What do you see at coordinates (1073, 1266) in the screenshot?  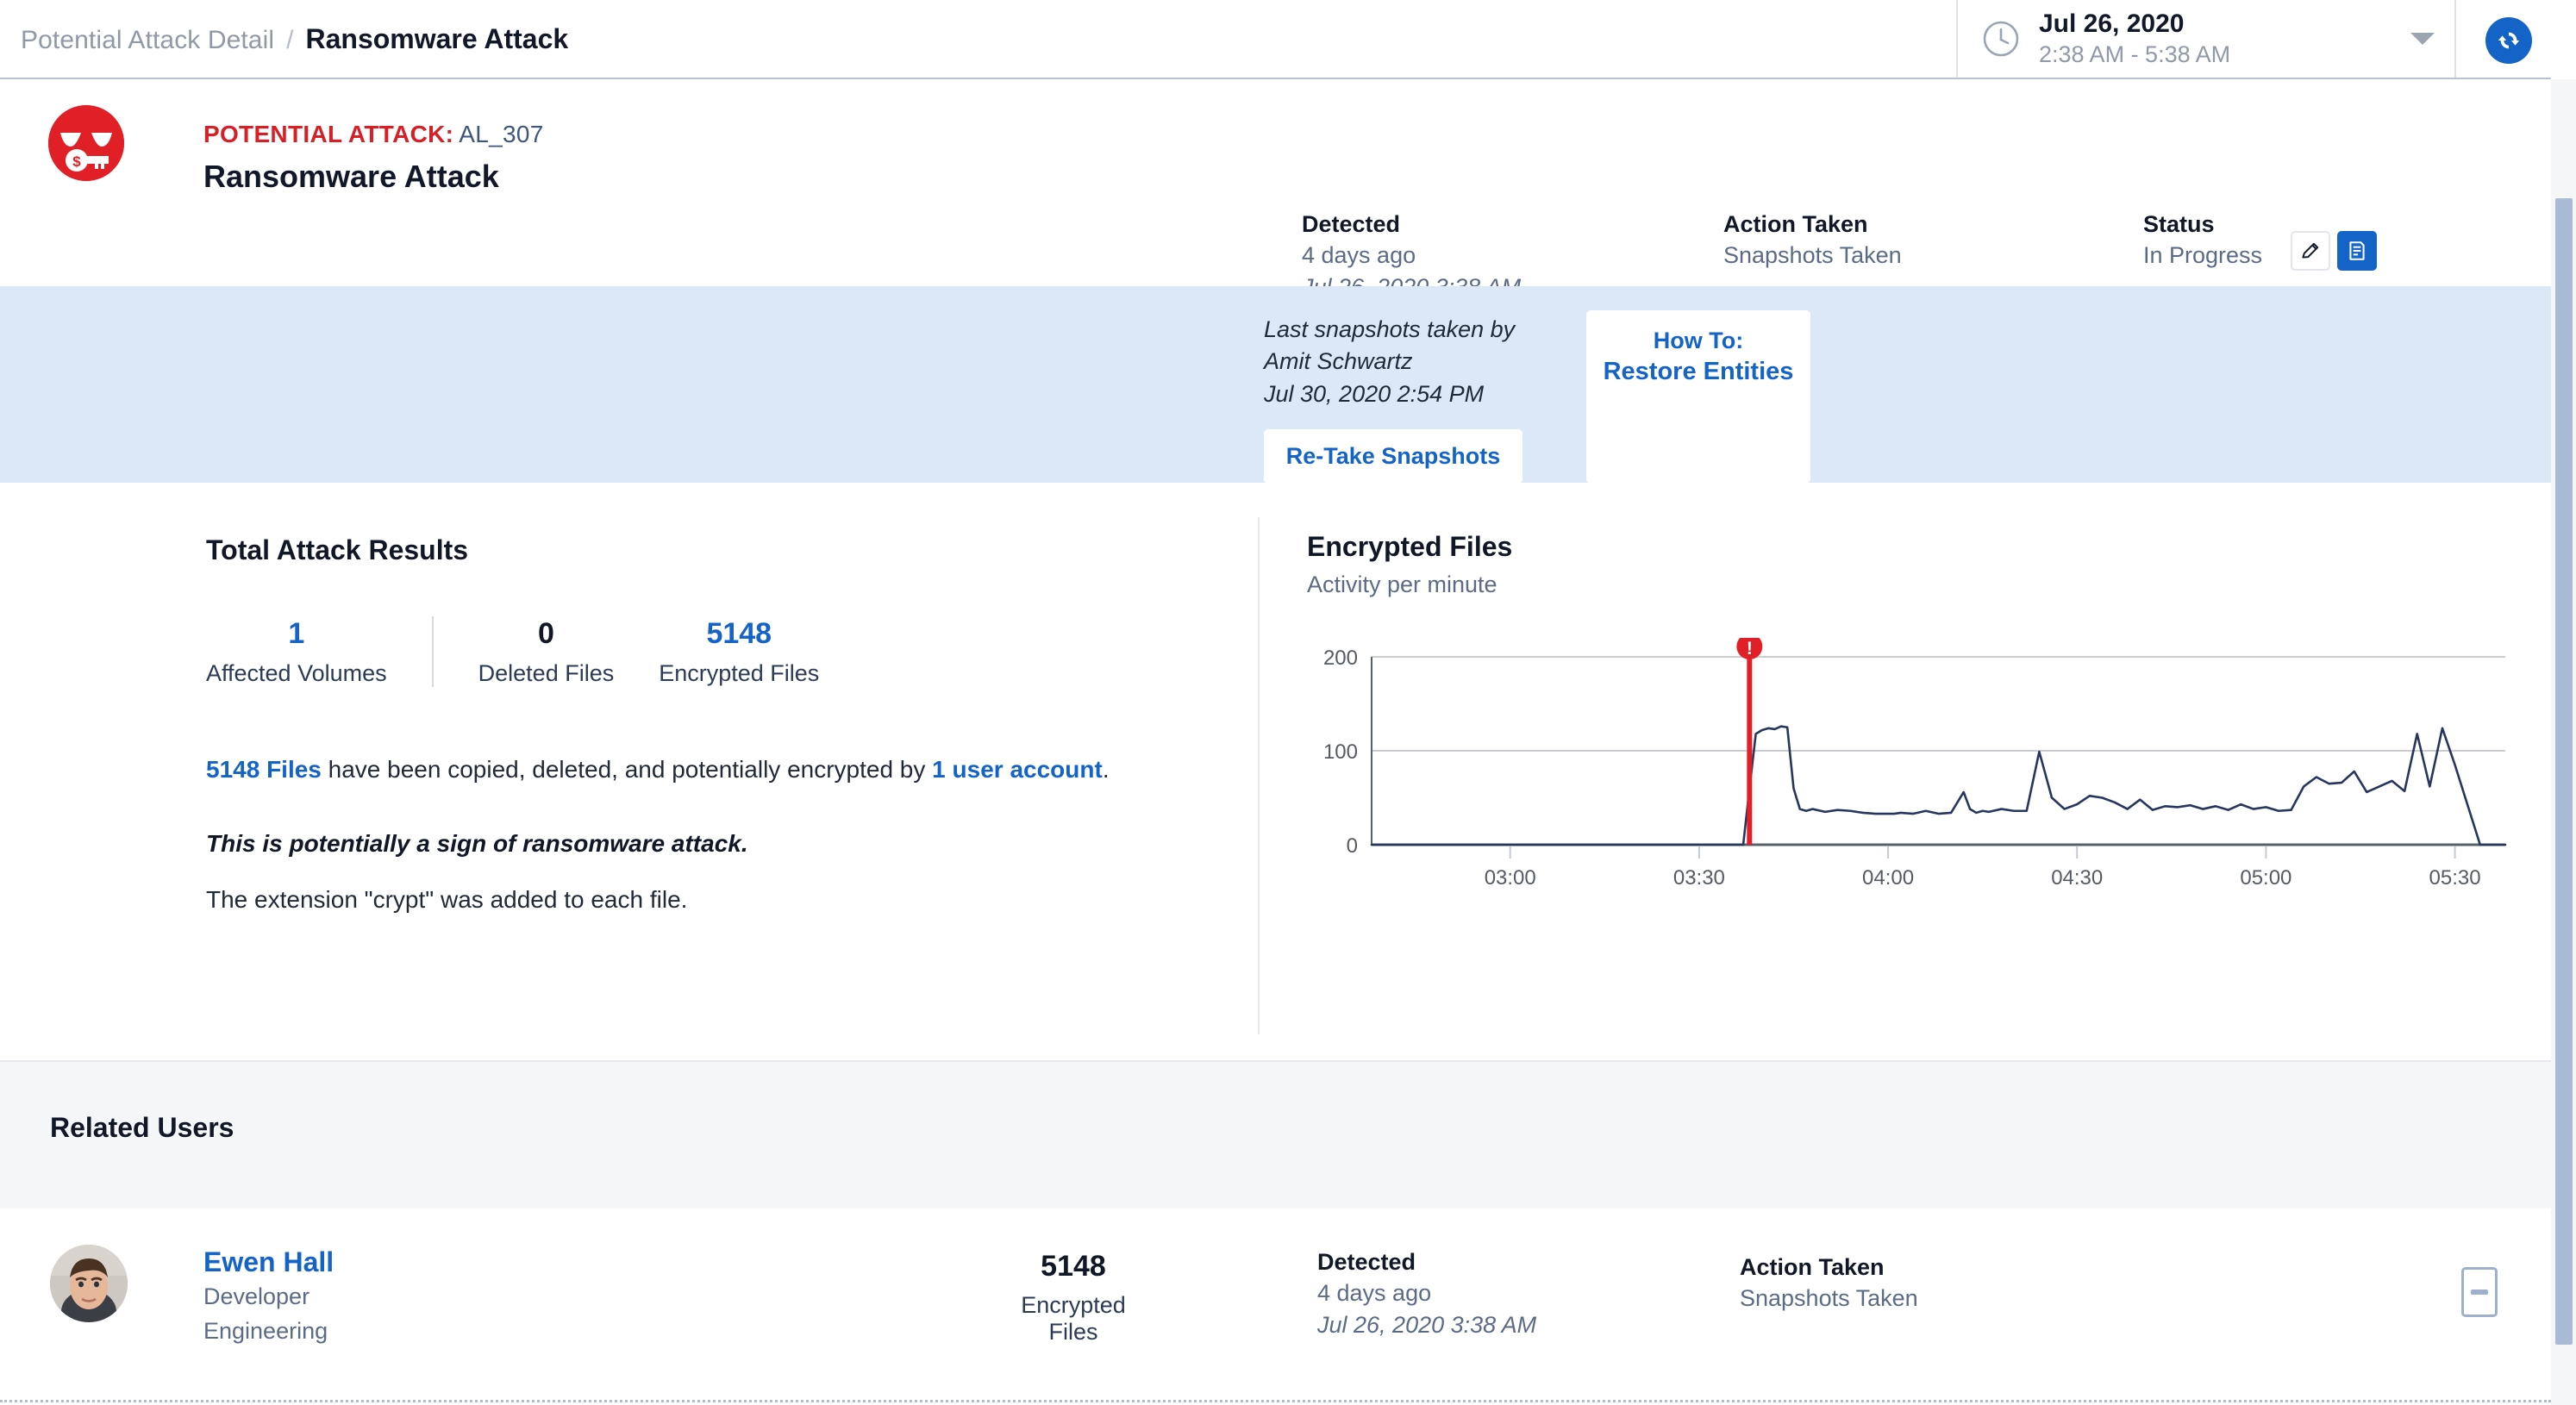 I see `user-encrypted-files-value: 5148` at bounding box center [1073, 1266].